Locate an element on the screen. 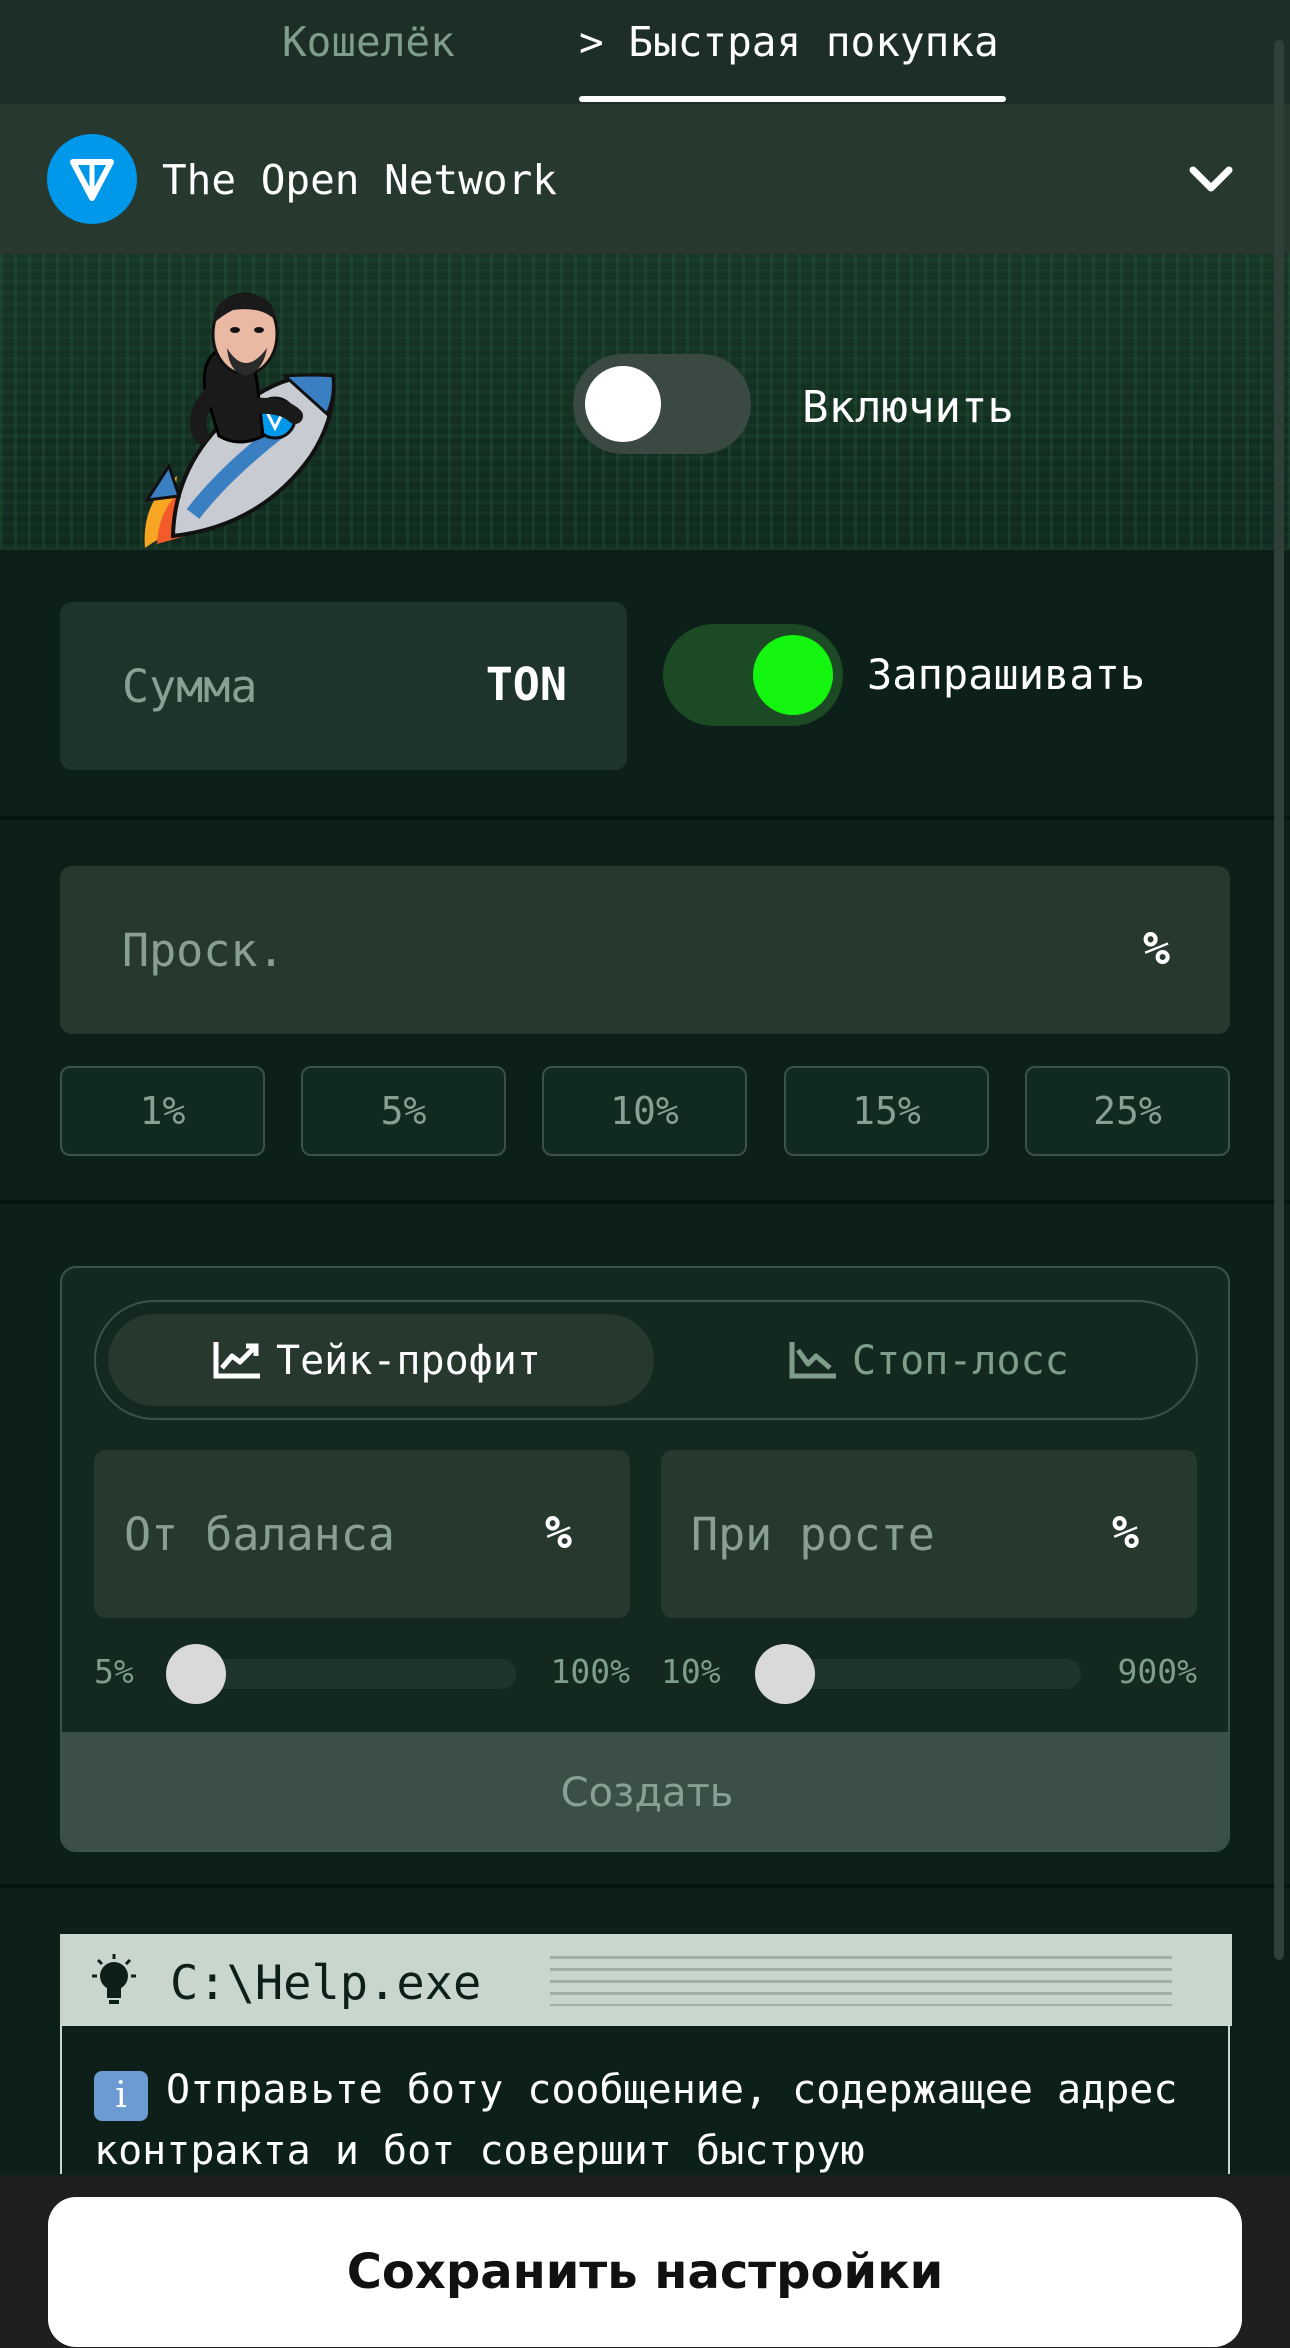 The image size is (1290, 2348). help-title: C:\Help.exe is located at coordinates (326, 1983).